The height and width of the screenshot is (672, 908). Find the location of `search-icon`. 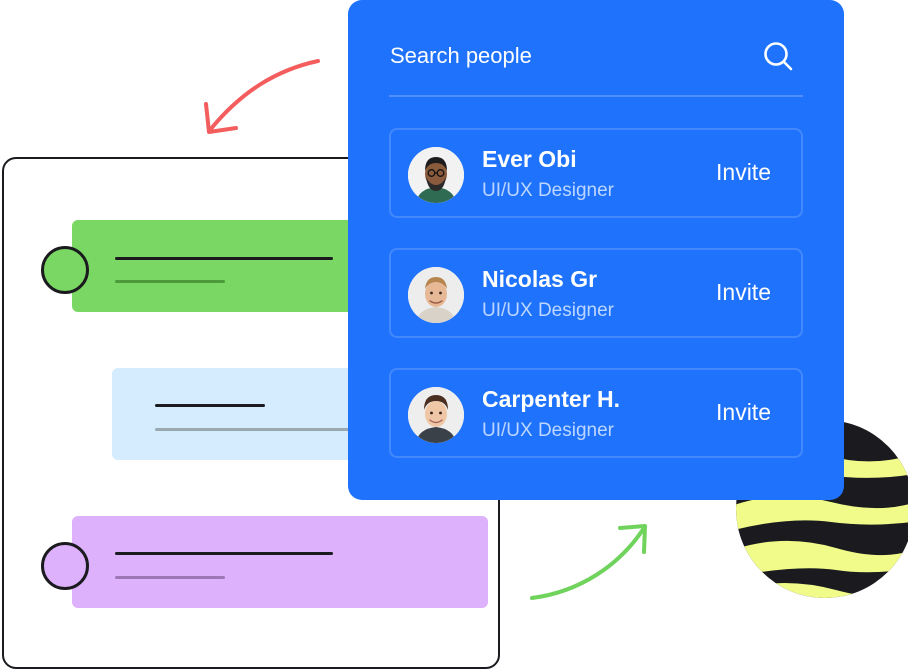

search-icon is located at coordinates (778, 56).